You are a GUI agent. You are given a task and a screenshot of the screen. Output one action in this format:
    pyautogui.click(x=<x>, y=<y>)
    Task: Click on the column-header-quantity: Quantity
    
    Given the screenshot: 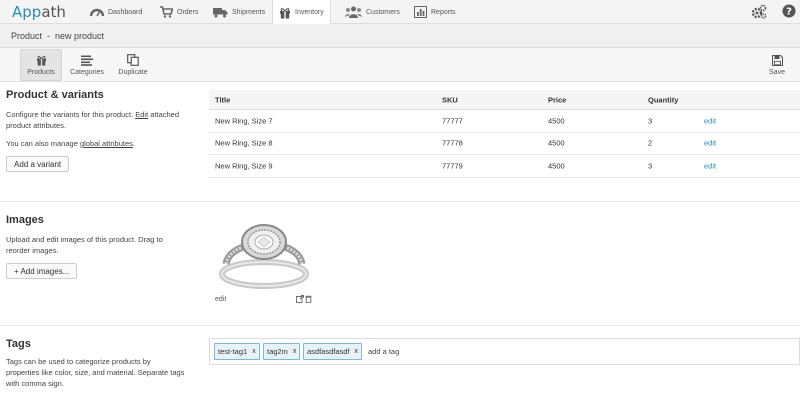 What is the action you would take?
    pyautogui.click(x=663, y=99)
    